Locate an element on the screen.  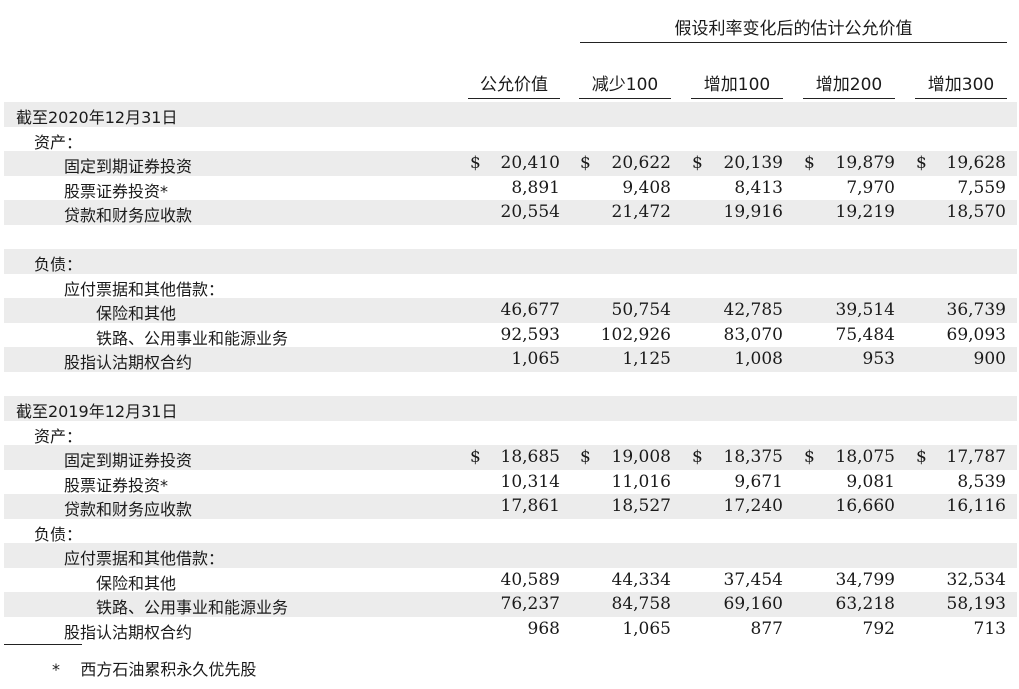
table-row is located at coordinates (510, 237).